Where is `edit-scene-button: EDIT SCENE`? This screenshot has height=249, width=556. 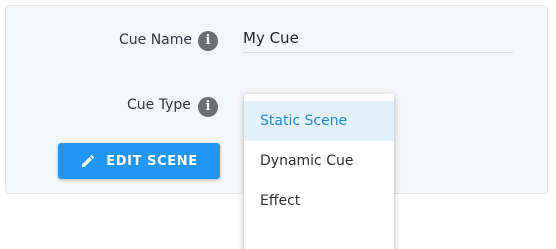 edit-scene-button: EDIT SCENE is located at coordinates (139, 161).